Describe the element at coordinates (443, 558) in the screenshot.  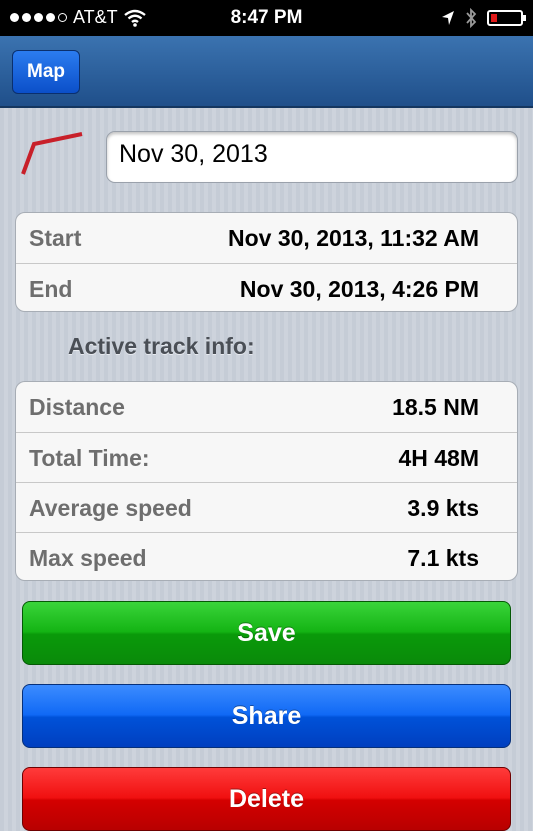
I see `max-speed-value: 7.1 kts` at that location.